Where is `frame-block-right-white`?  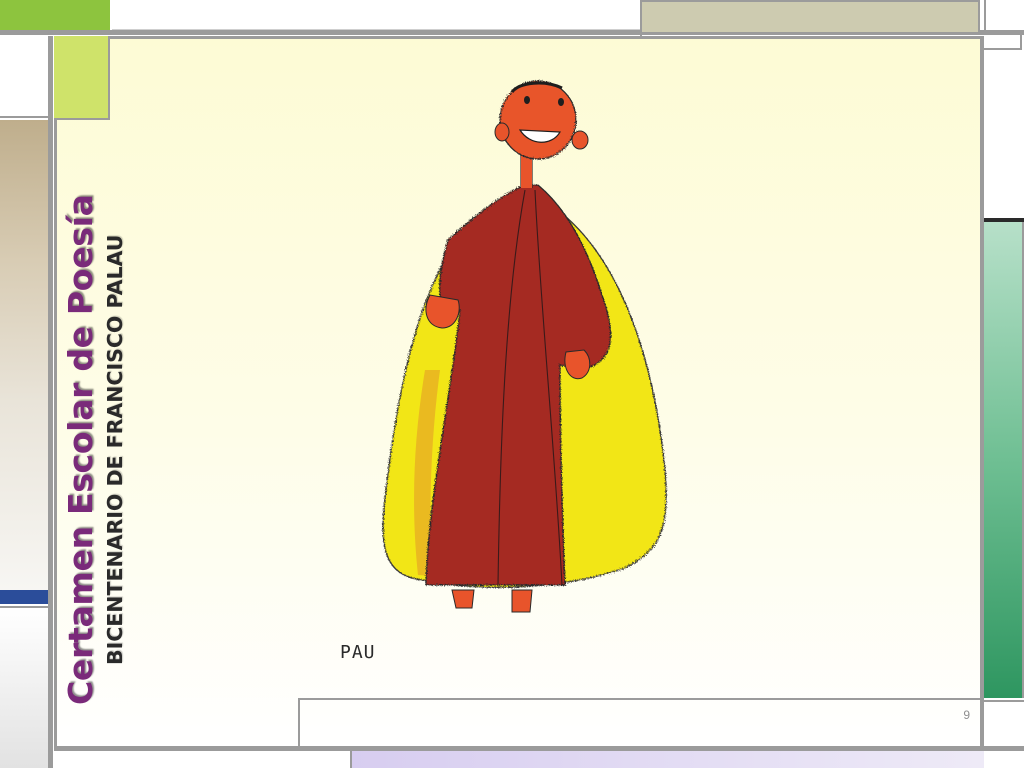 frame-block-right-white is located at coordinates (1004, 135).